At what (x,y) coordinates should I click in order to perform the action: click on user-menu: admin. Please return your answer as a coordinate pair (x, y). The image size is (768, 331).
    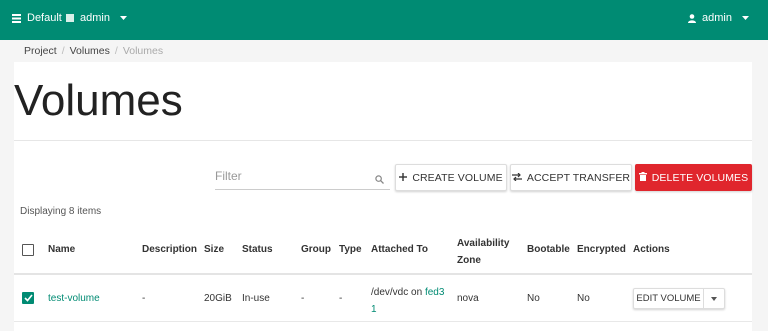
    Looking at the image, I should click on (718, 18).